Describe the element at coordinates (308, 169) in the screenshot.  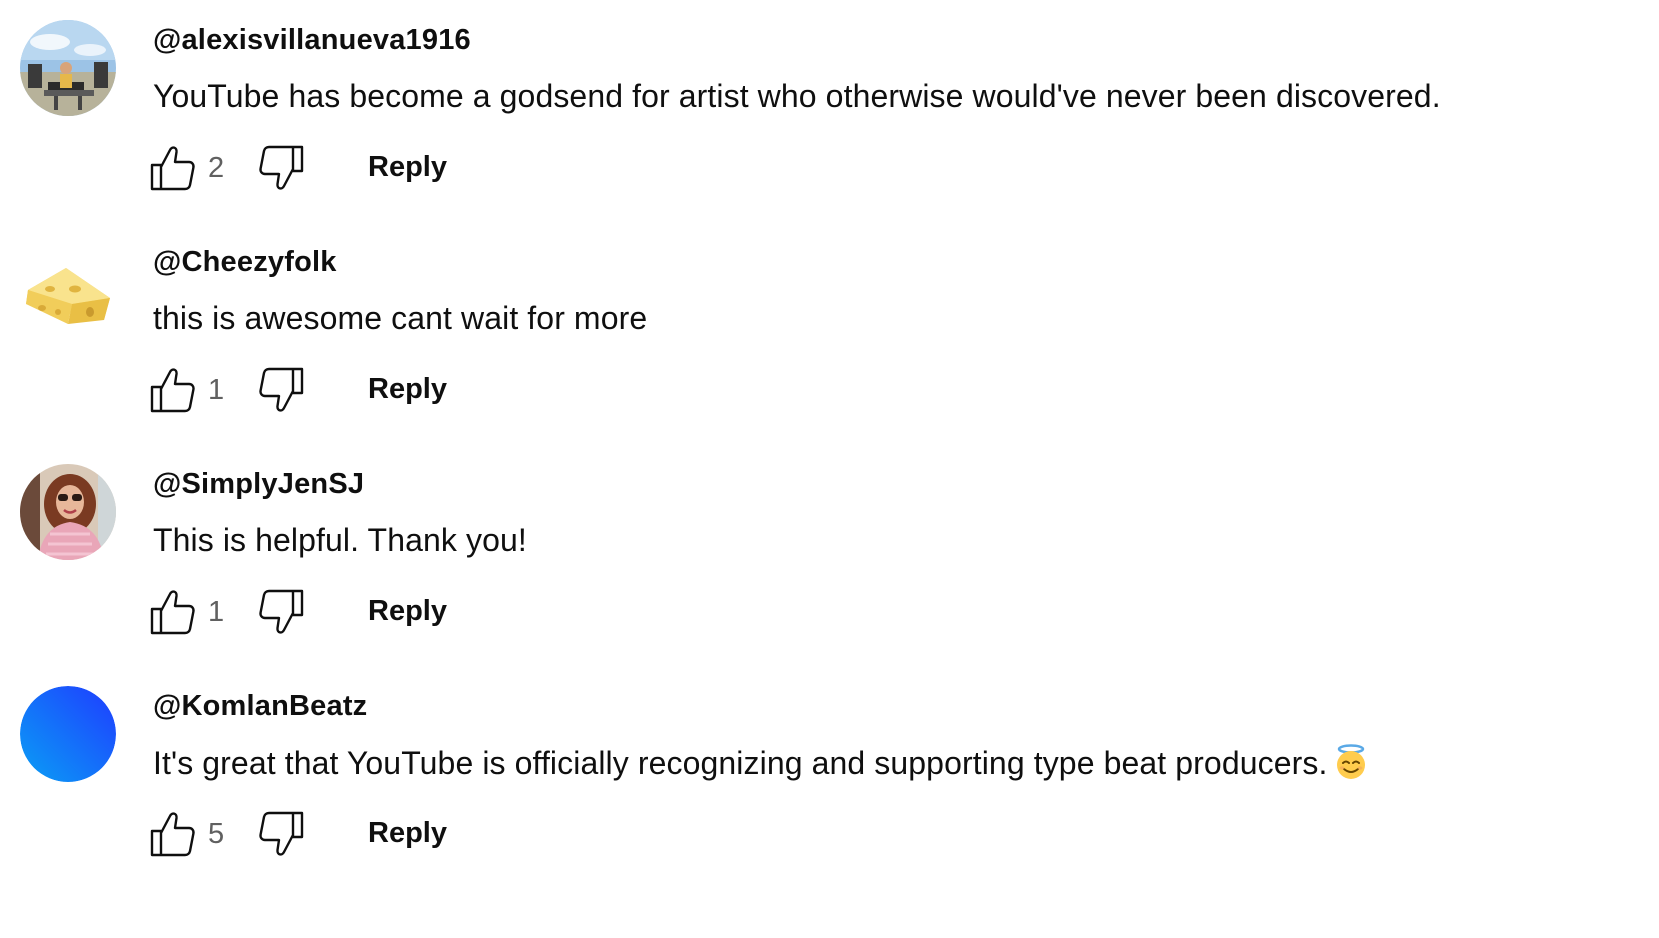
I see `comment-actions: 2 Reply` at that location.